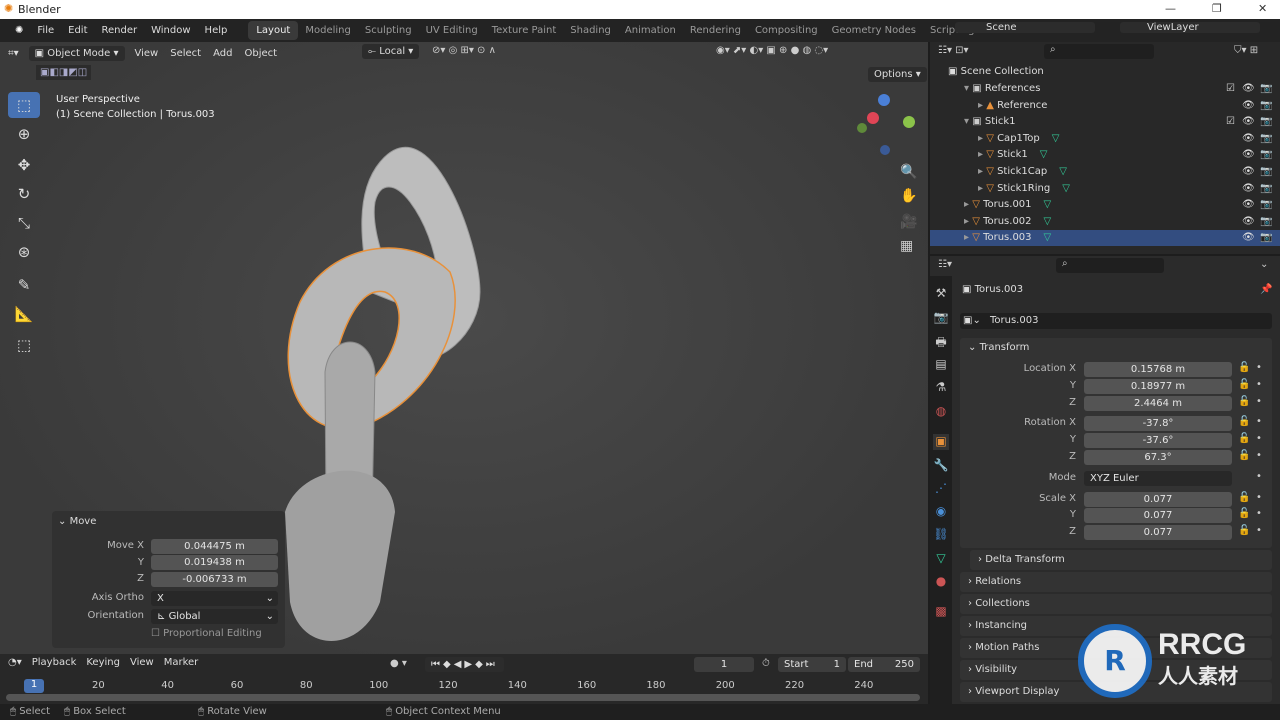 This screenshot has height=720, width=1280. What do you see at coordinates (724, 664) in the screenshot?
I see `current-frame-field: 1` at bounding box center [724, 664].